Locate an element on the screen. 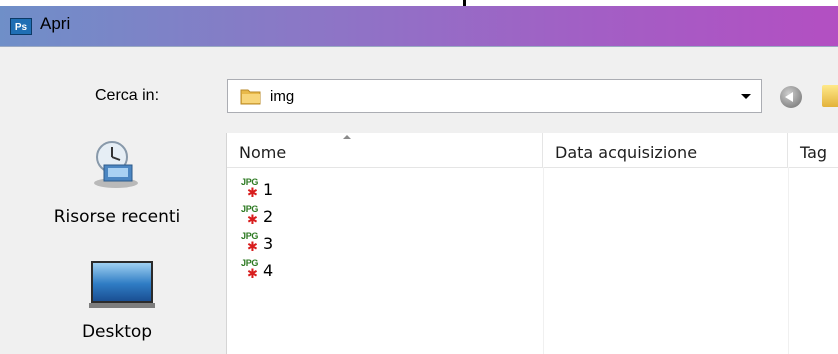 This screenshot has height=354, width=838. column-header-date: Data acquisizione is located at coordinates (665, 150).